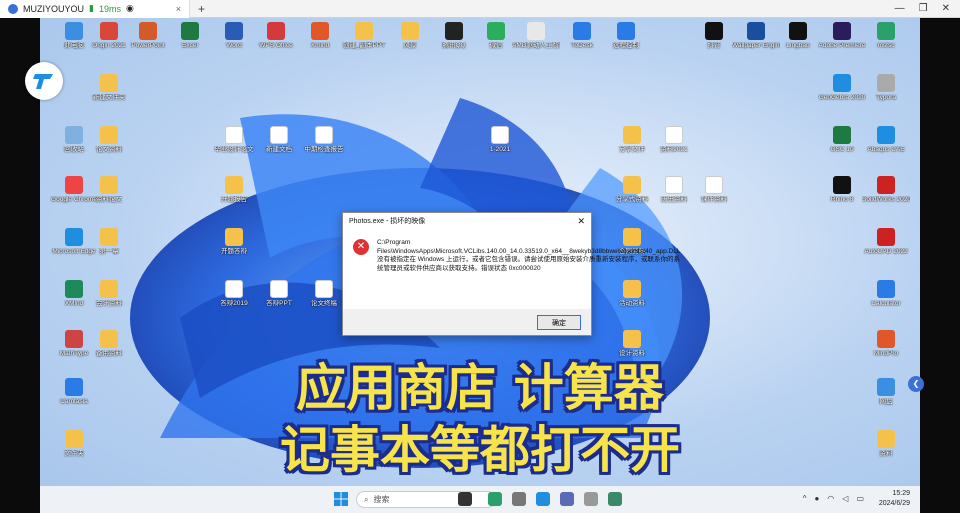 The image size is (960, 513). Describe the element at coordinates (519, 499) in the screenshot. I see `settings-gear-icon` at that location.